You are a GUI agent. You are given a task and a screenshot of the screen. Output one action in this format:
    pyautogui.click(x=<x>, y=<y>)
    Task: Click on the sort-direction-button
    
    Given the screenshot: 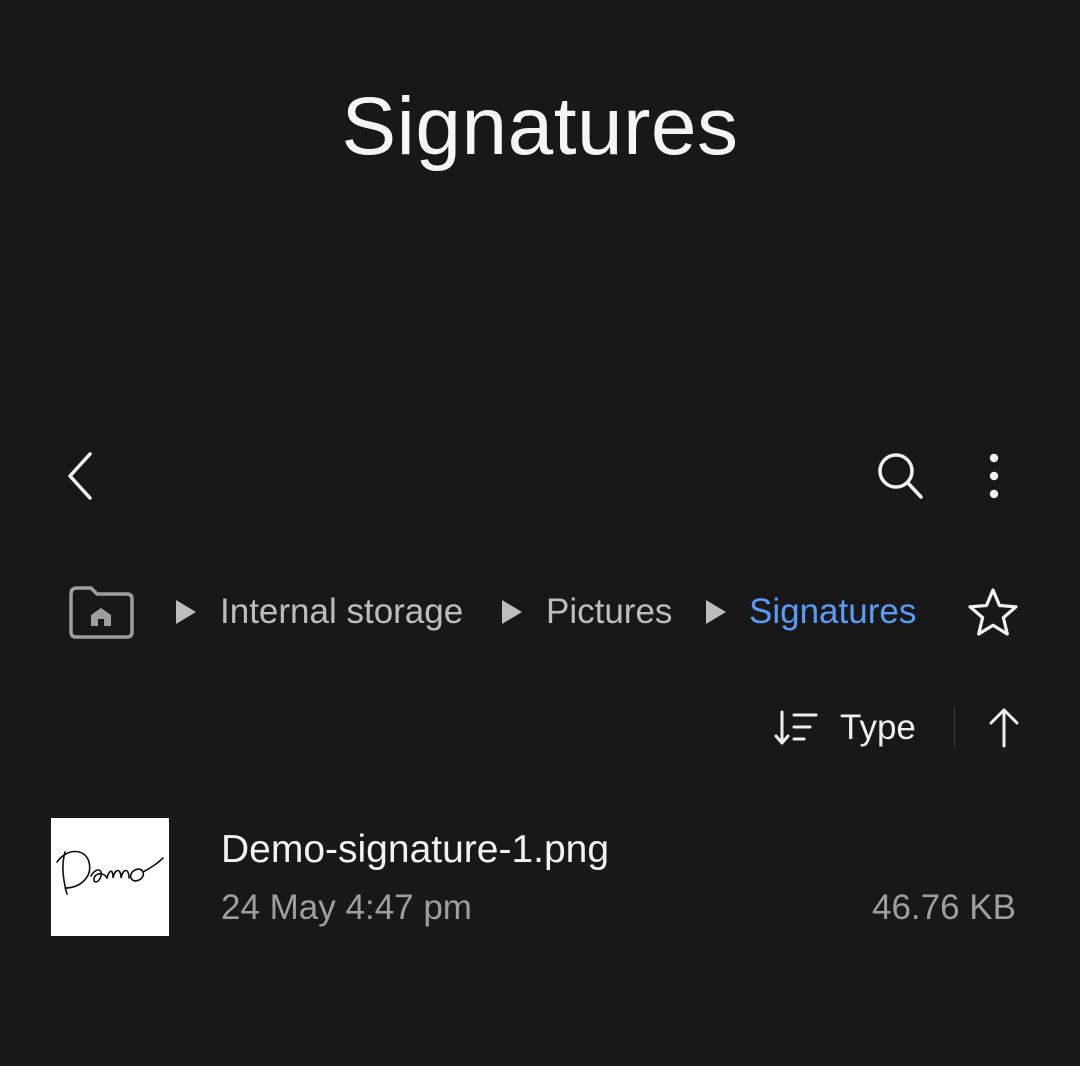 What is the action you would take?
    pyautogui.click(x=1004, y=728)
    